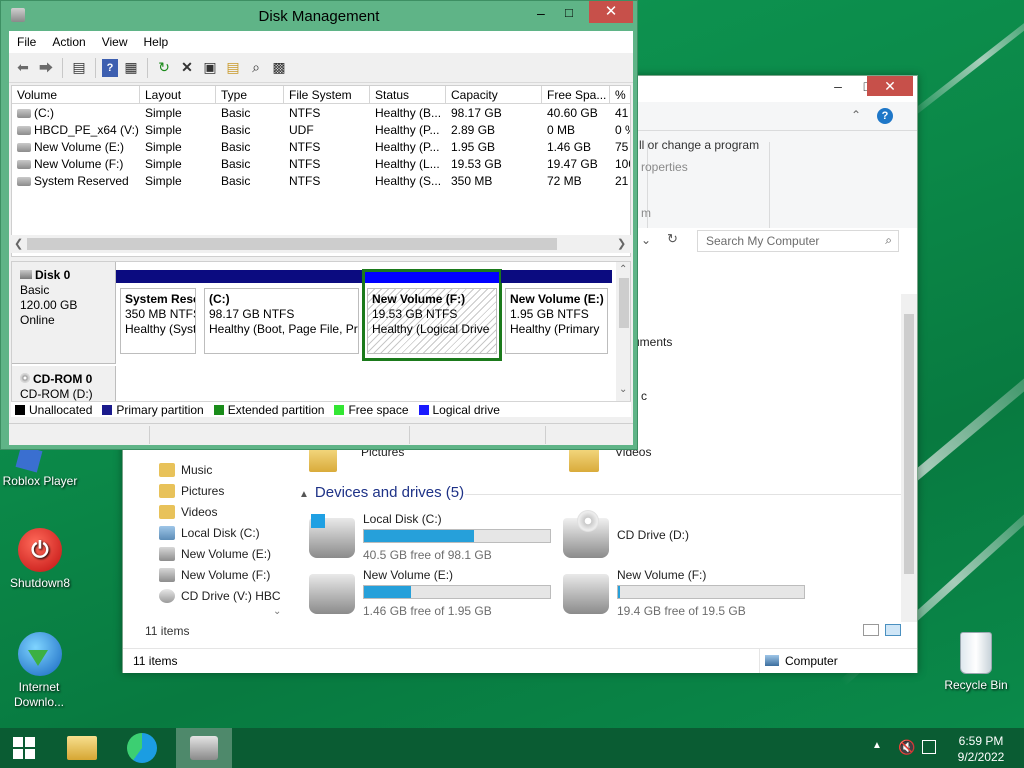 This screenshot has height=768, width=1024. I want to click on nav-item-pictures: Pictures, so click(191, 491).